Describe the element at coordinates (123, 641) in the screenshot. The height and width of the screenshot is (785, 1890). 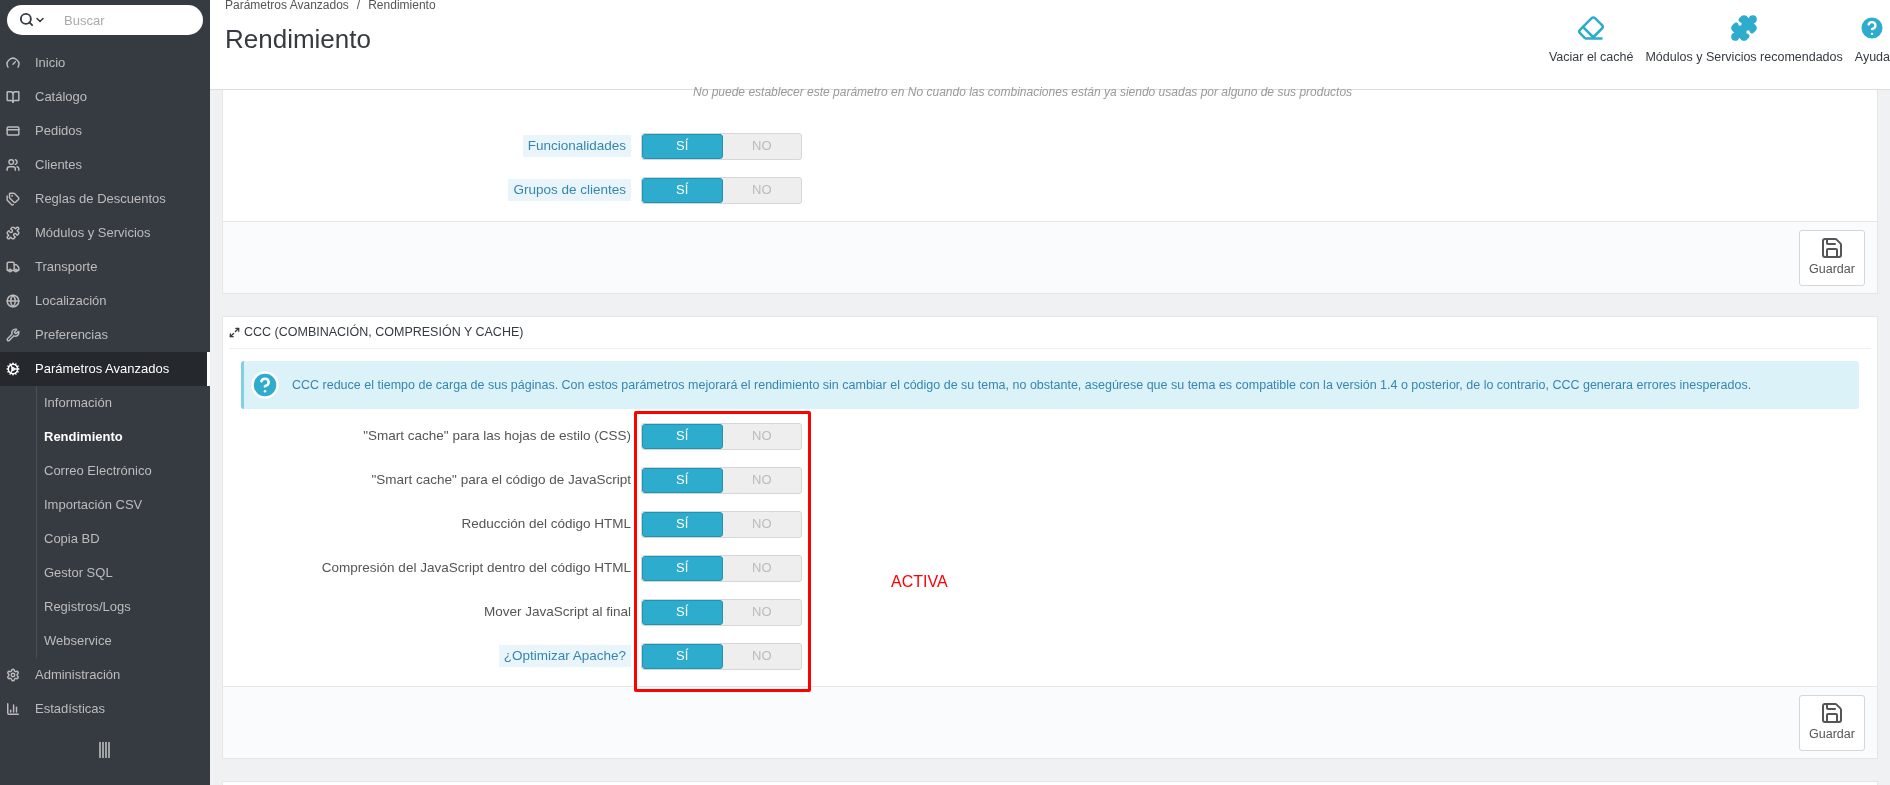
I see `submenu-item: Webservice` at that location.